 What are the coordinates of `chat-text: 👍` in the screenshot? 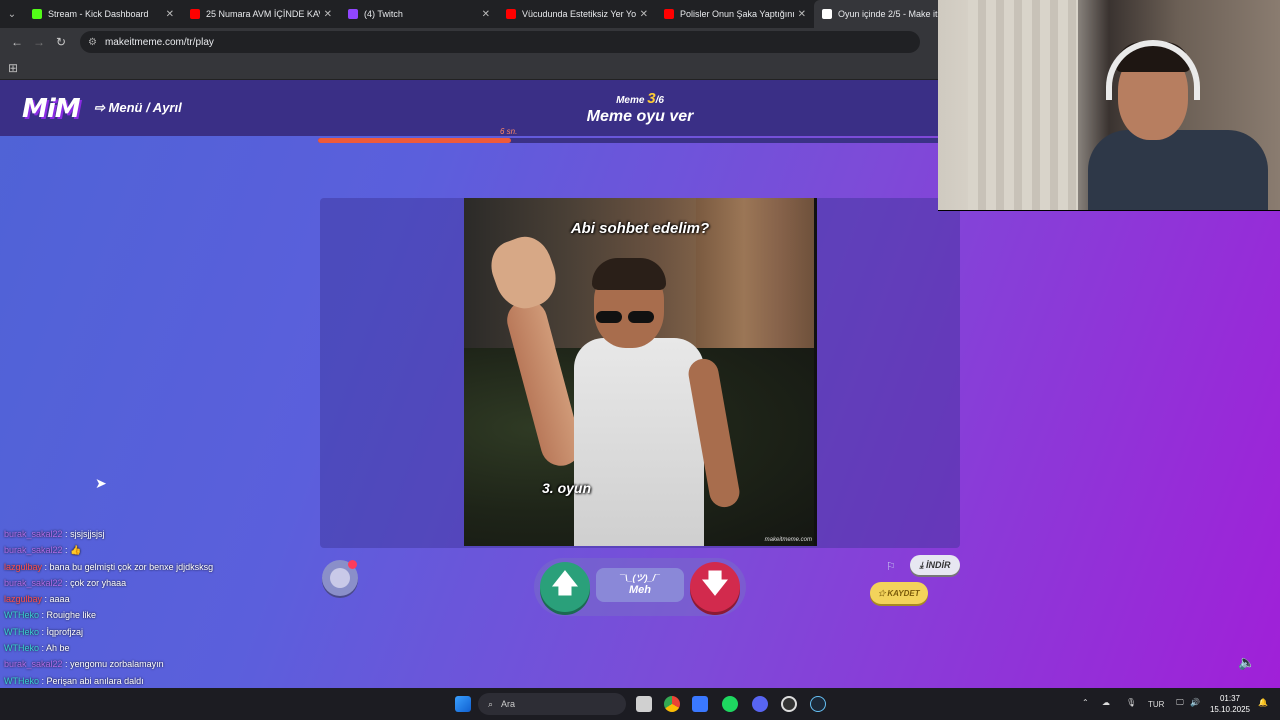 It's located at (76, 550).